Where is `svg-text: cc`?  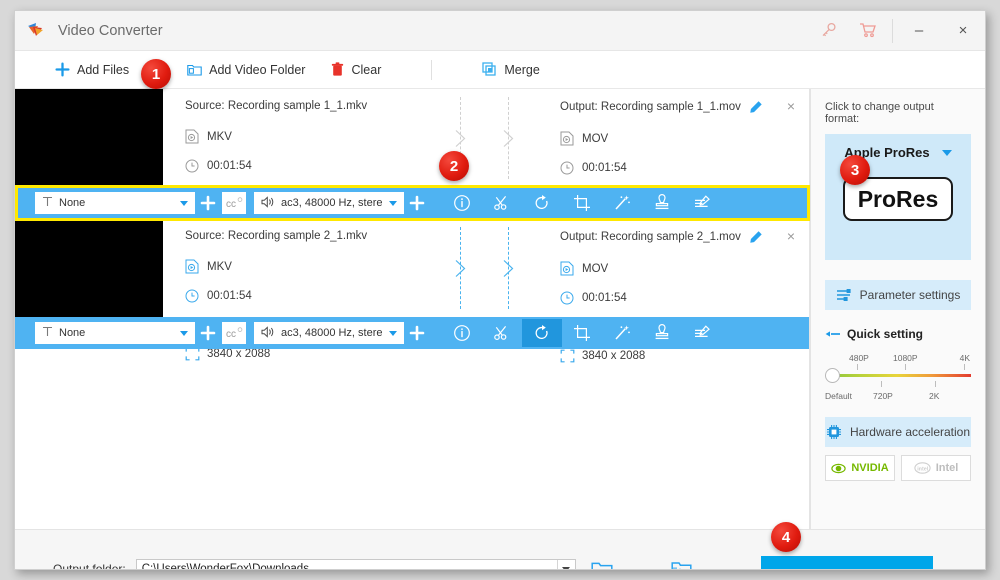 svg-text: cc is located at coordinates (231, 334).